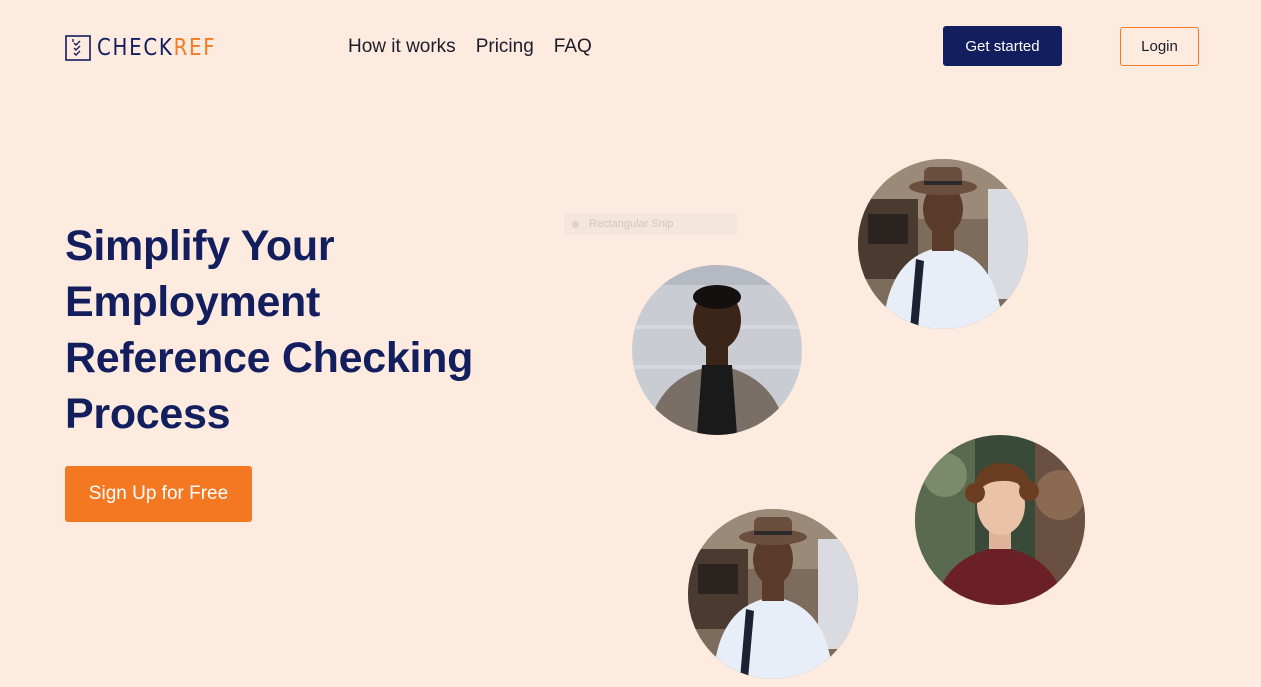 The height and width of the screenshot is (687, 1261). I want to click on logo-text-ref: REF, so click(195, 47).